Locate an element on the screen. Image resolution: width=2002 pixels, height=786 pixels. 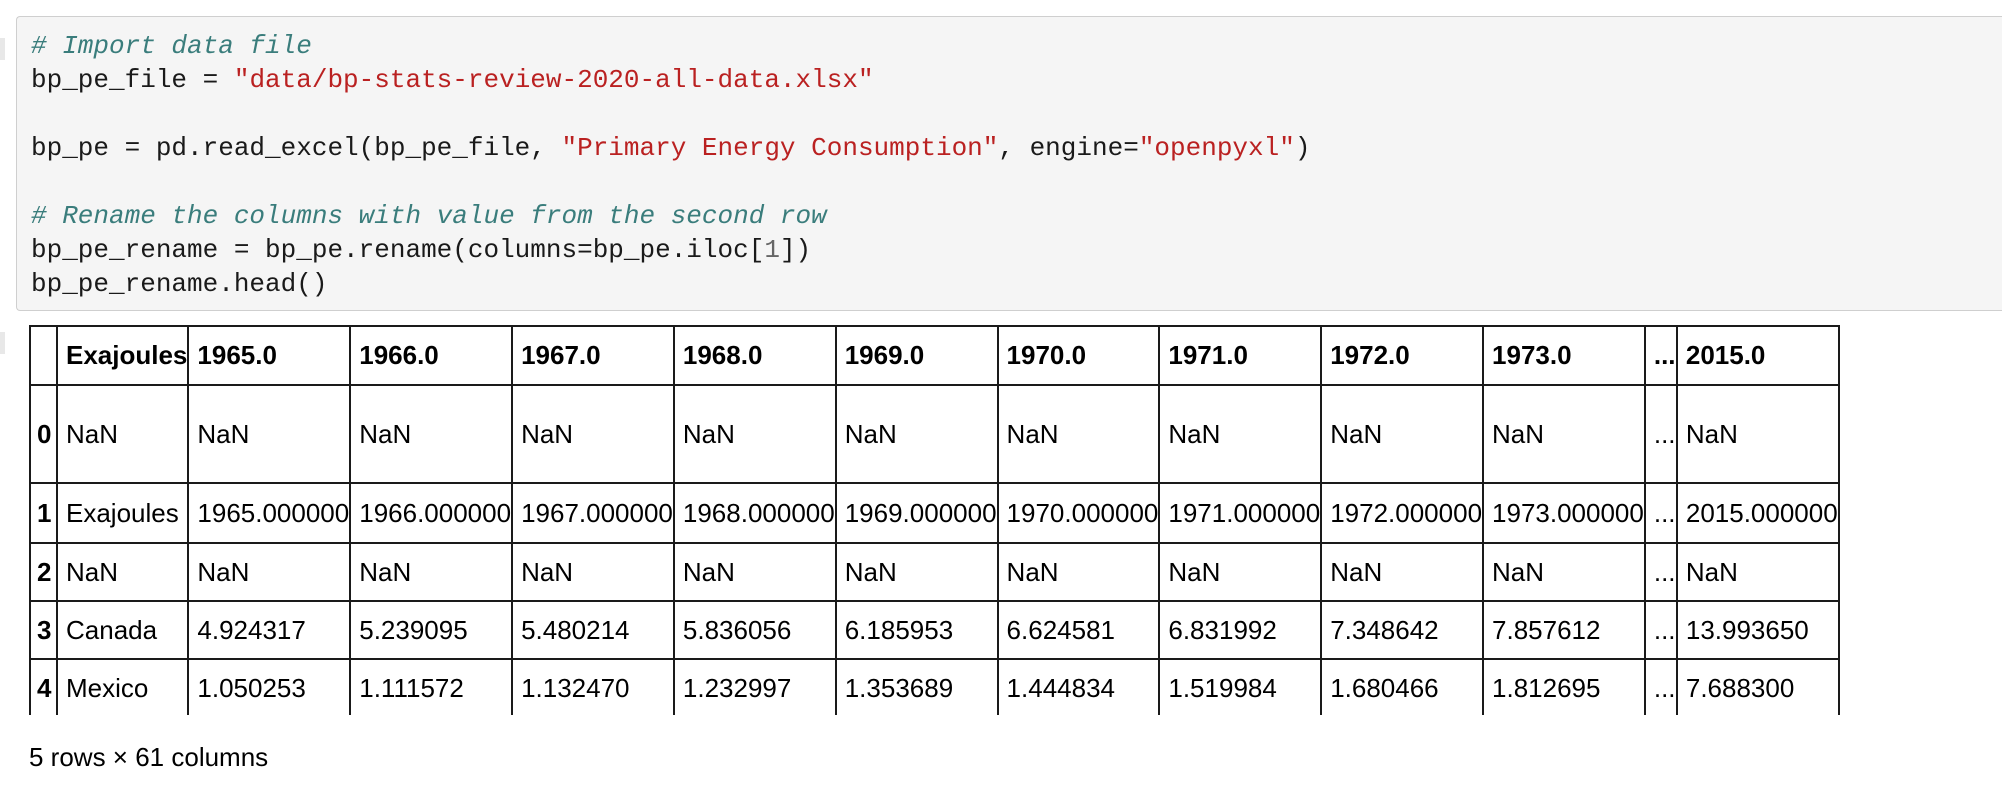
code-text: ]) is located at coordinates (795, 250).